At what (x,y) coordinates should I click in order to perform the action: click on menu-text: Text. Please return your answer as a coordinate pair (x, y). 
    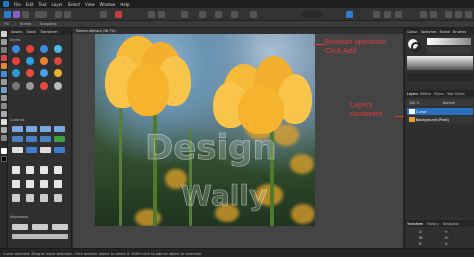
    Looking at the image, I should click on (42, 4).